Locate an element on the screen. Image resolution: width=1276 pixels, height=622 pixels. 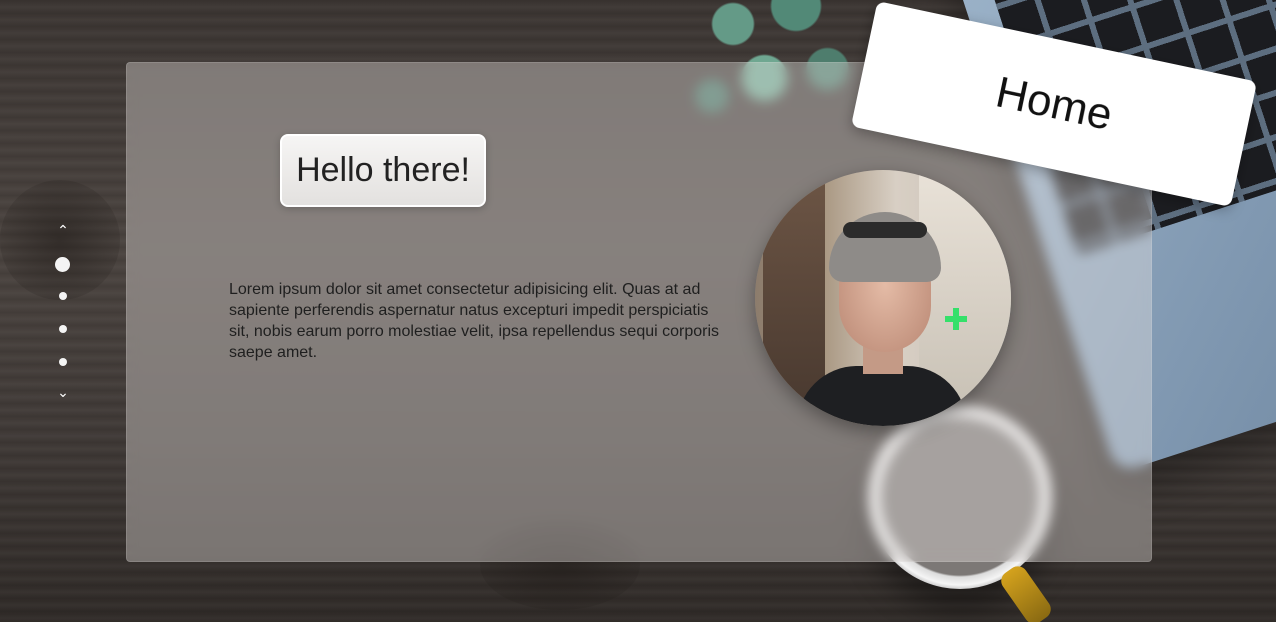
photo-glasses is located at coordinates (885, 230).